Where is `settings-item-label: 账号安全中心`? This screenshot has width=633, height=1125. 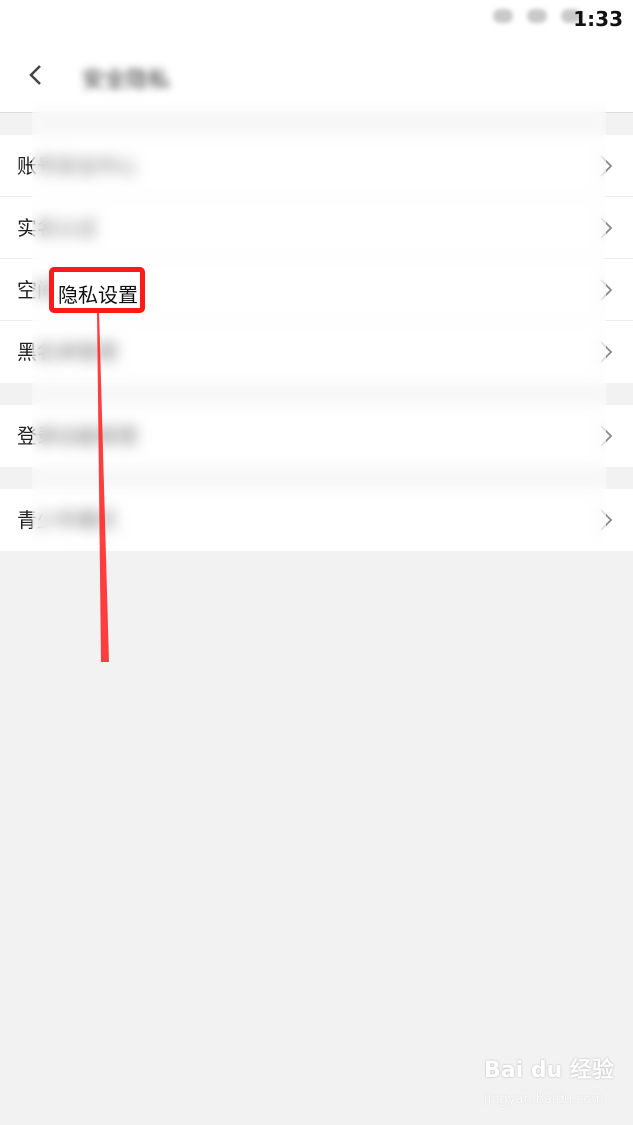 settings-item-label: 账号安全中心 is located at coordinates (77, 166).